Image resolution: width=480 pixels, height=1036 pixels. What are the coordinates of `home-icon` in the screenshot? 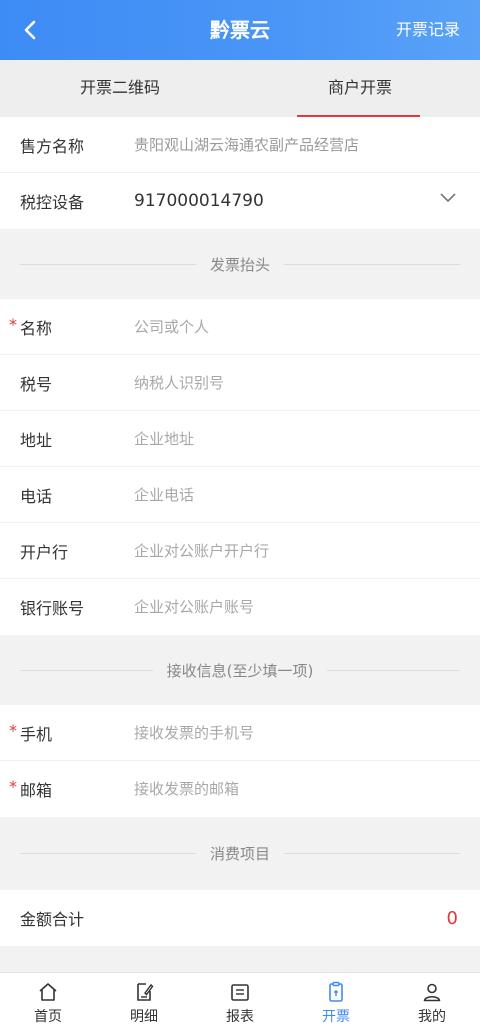 It's located at (48, 992).